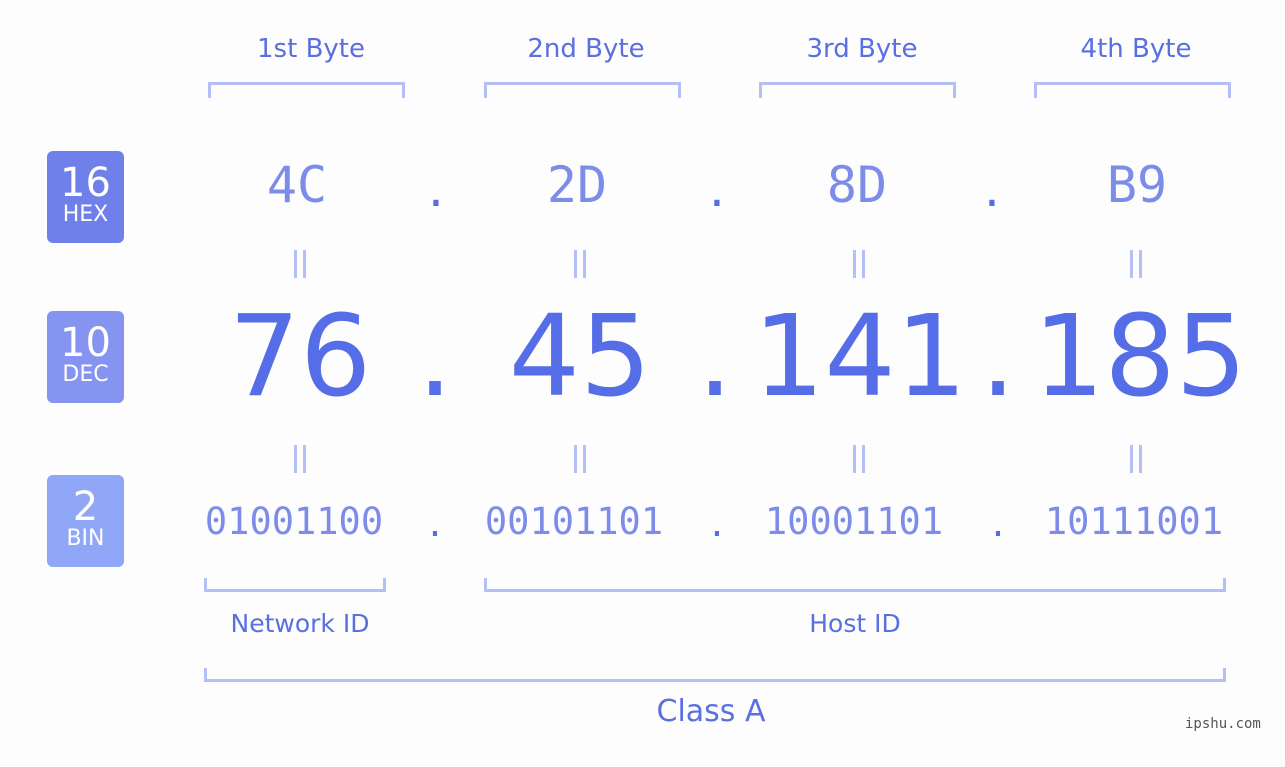 The image size is (1285, 767). I want to click on network-id-label: Network ID, so click(300, 623).